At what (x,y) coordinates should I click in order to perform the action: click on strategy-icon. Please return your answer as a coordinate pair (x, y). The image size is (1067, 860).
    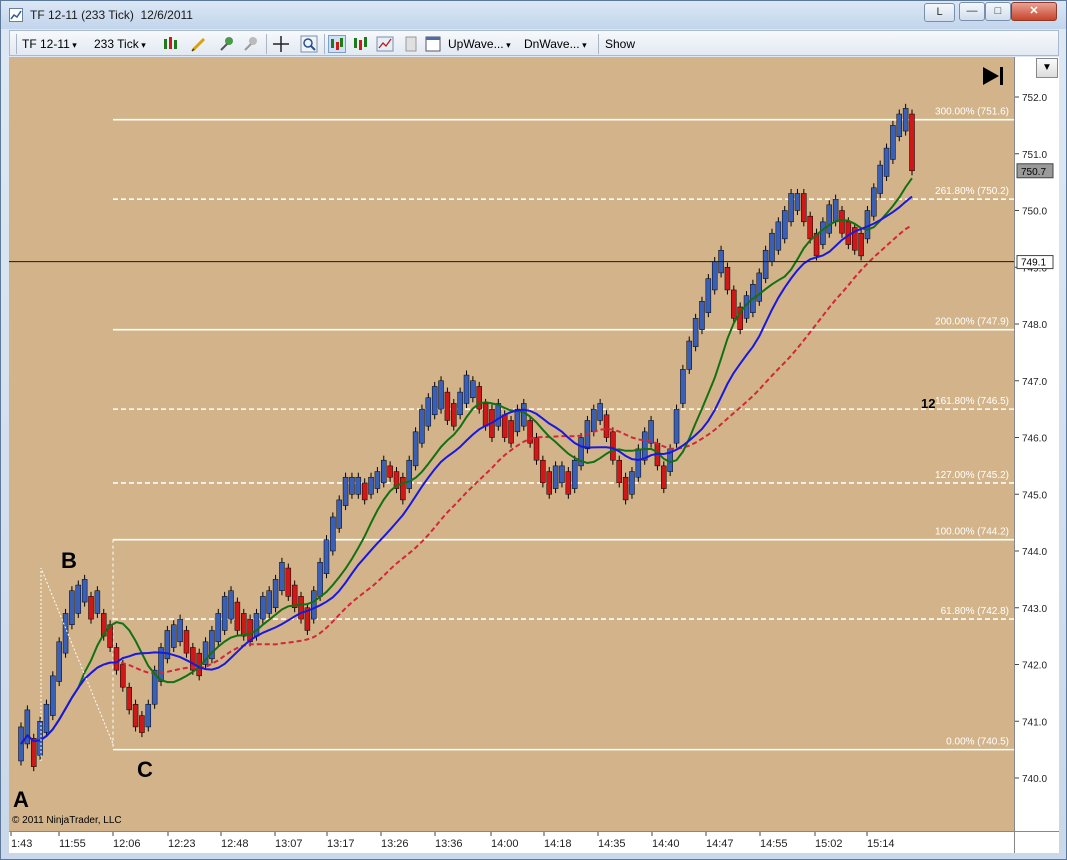
    Looking at the image, I should click on (337, 44).